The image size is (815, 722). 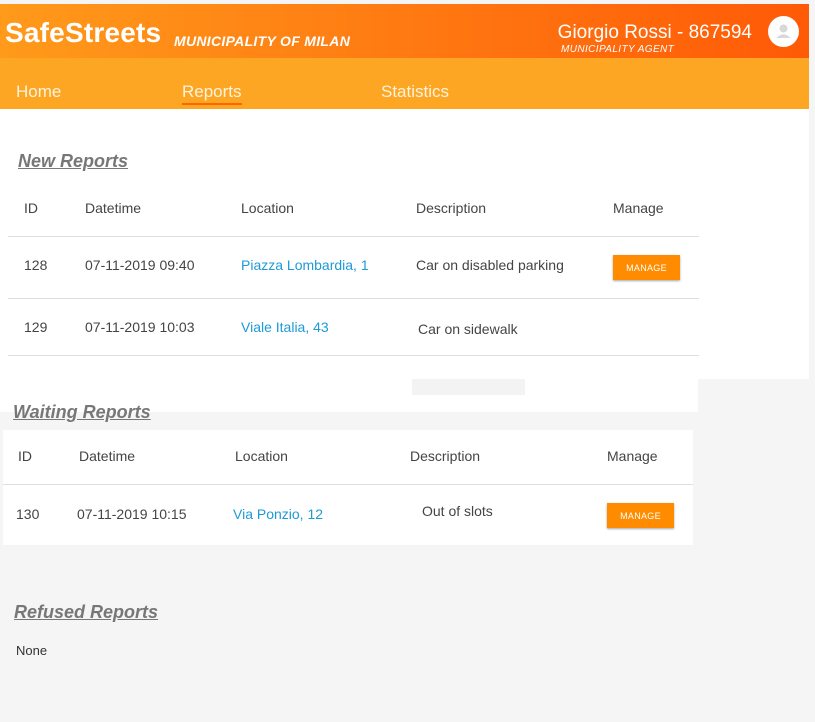 I want to click on refused-reports-title: Refused Reports, so click(x=86, y=612).